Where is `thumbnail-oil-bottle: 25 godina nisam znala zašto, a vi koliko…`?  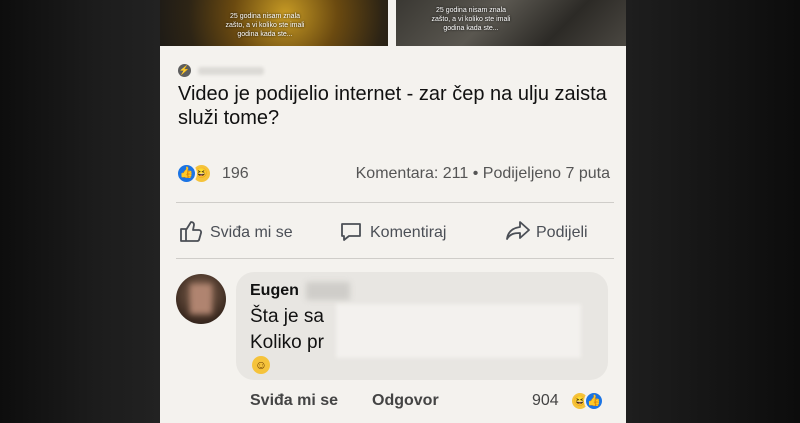 thumbnail-oil-bottle: 25 godina nisam znala zašto, a vi koliko… is located at coordinates (274, 23).